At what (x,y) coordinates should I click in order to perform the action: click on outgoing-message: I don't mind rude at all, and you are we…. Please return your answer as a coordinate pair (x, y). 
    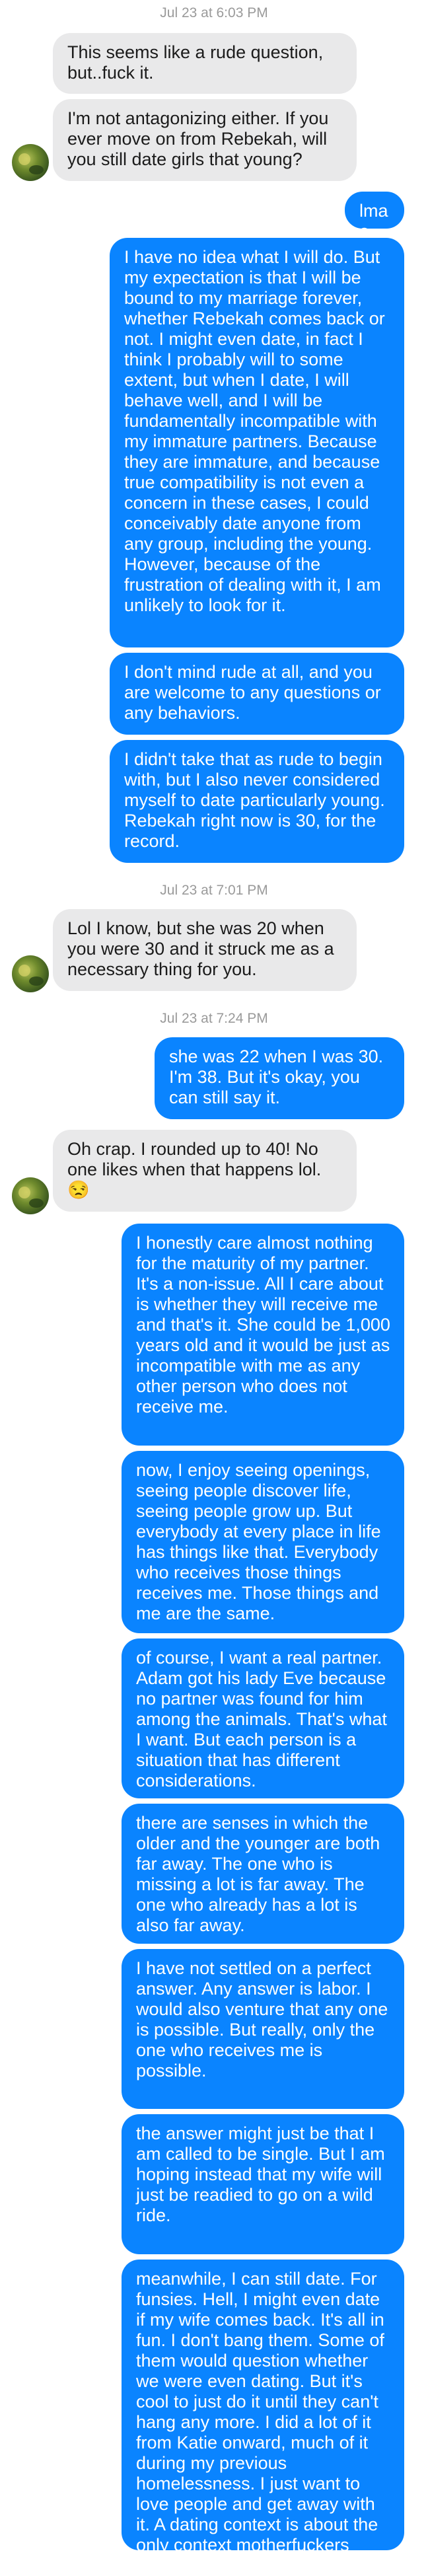
    Looking at the image, I should click on (257, 694).